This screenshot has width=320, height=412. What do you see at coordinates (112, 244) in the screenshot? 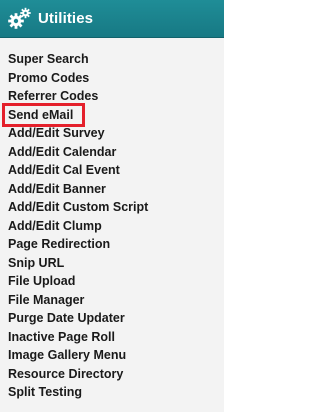
I see `menu-item-page-redirection: Page Redirection` at bounding box center [112, 244].